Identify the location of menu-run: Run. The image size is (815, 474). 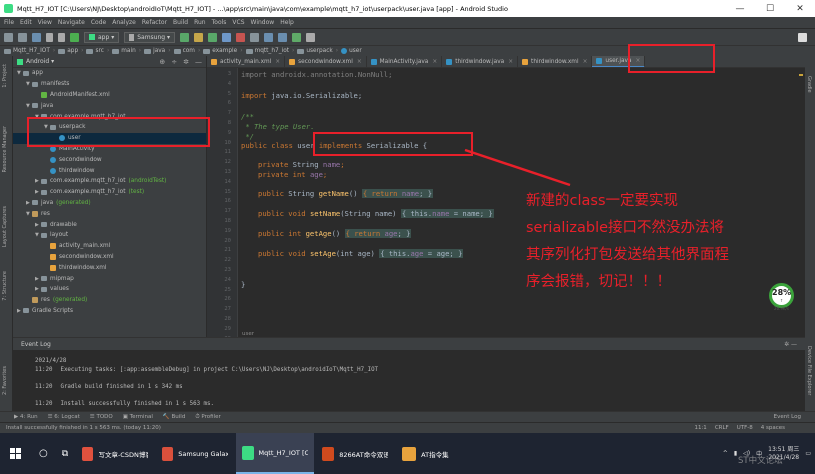
(200, 22).